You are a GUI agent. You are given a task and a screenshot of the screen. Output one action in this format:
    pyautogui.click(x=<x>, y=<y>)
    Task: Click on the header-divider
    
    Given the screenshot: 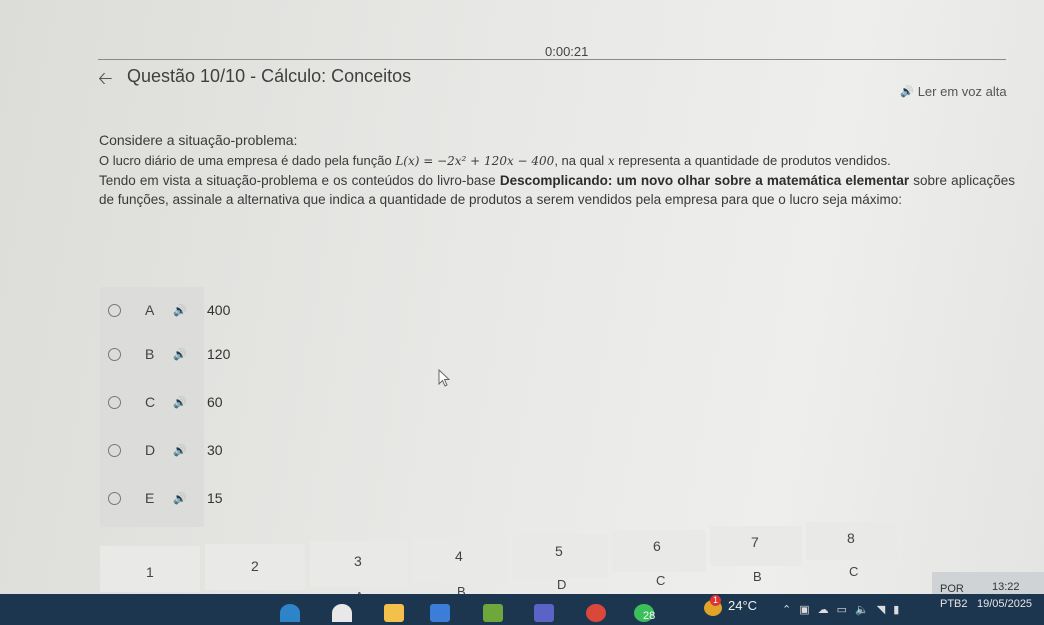 What is the action you would take?
    pyautogui.click(x=552, y=59)
    